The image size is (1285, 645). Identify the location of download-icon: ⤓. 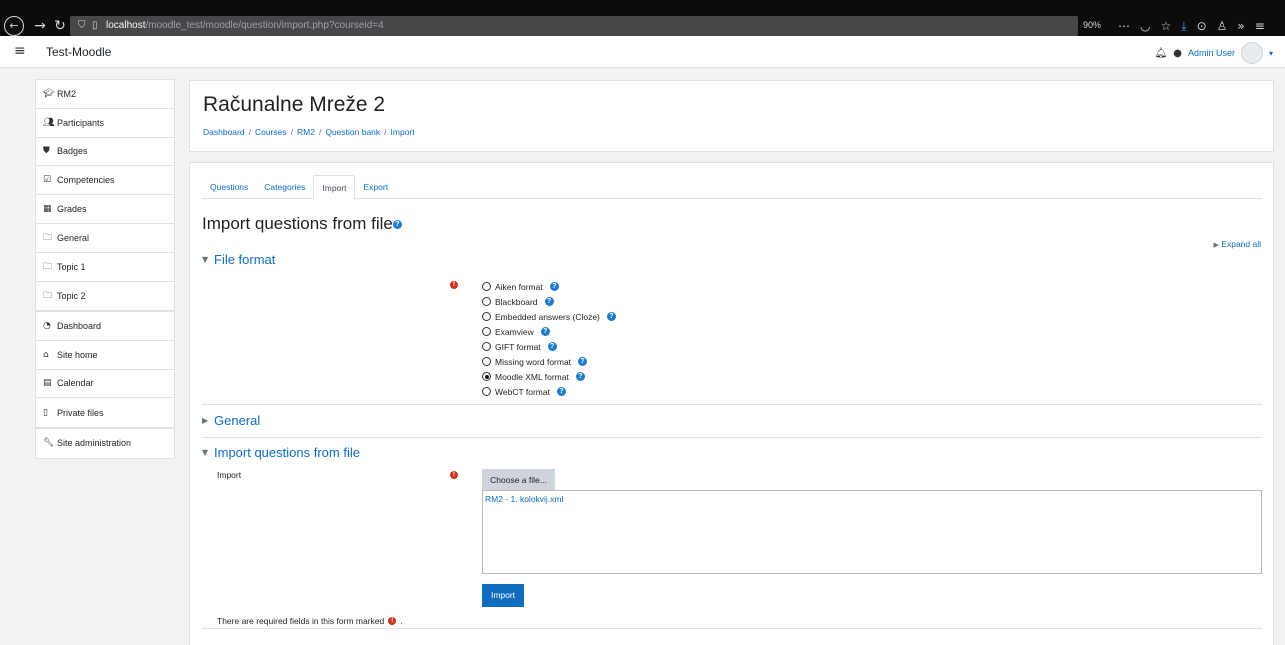
(1183, 26).